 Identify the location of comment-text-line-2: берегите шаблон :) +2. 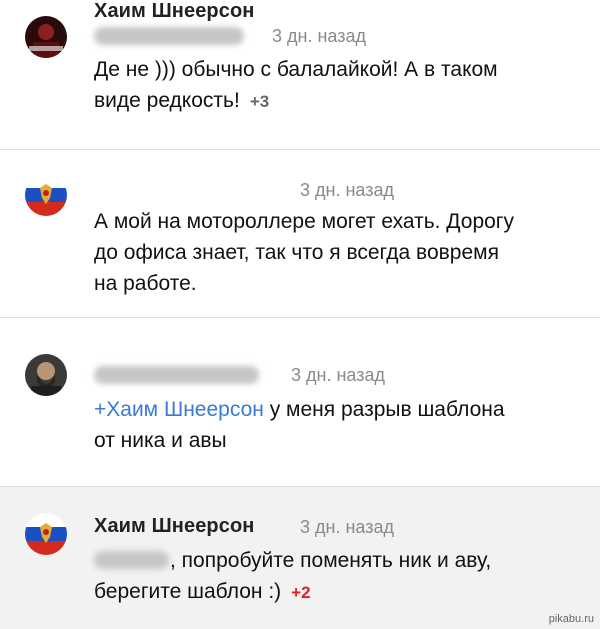
(202, 591).